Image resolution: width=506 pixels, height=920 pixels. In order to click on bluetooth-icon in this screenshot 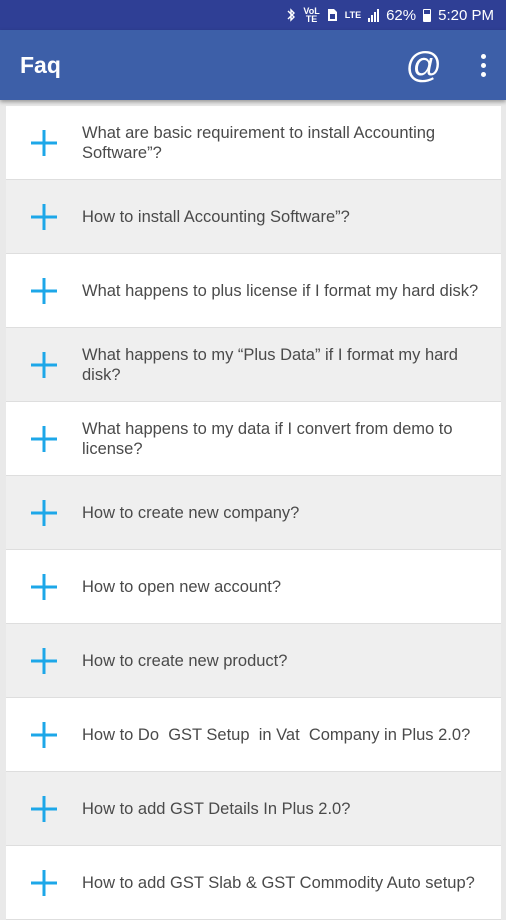, I will do `click(291, 15)`.